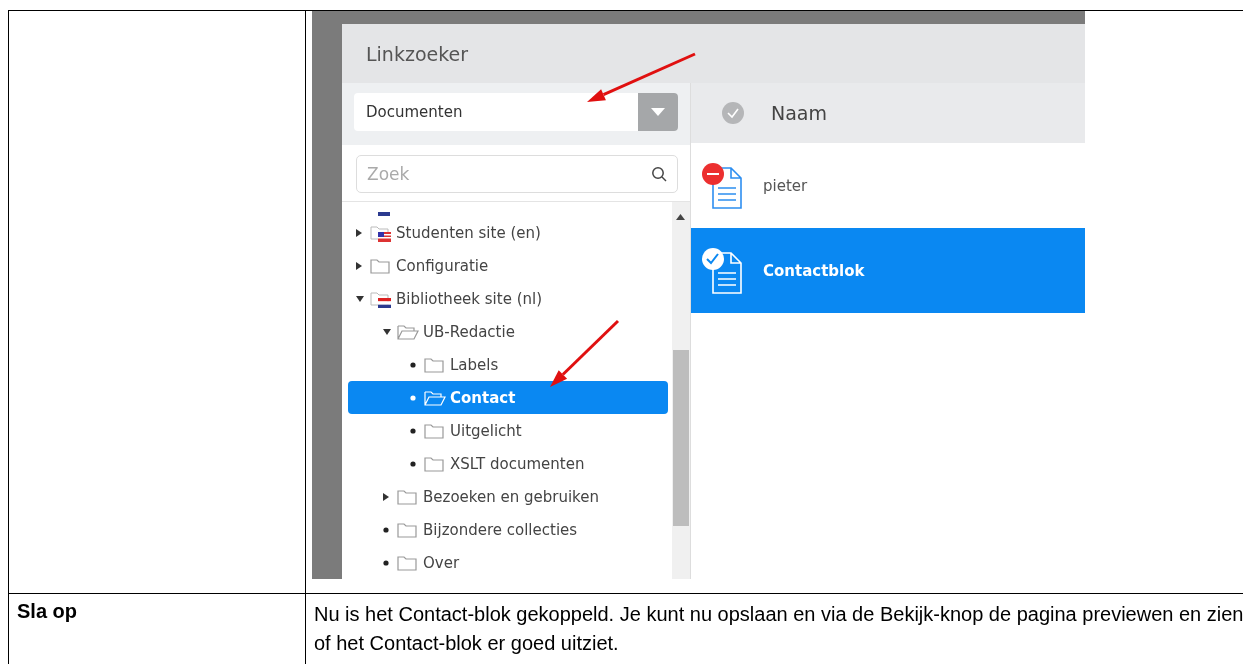 The image size is (1243, 664). Describe the element at coordinates (733, 113) in the screenshot. I see `select-all-check-icon` at that location.